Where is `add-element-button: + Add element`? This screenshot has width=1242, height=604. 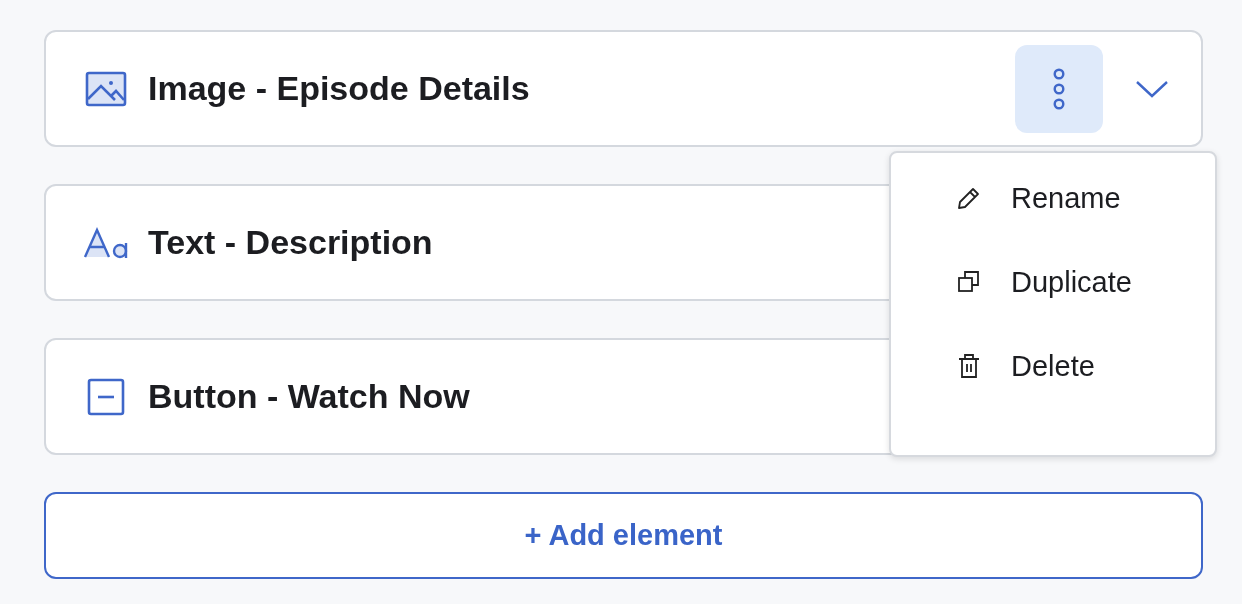
add-element-button: + Add element is located at coordinates (623, 535).